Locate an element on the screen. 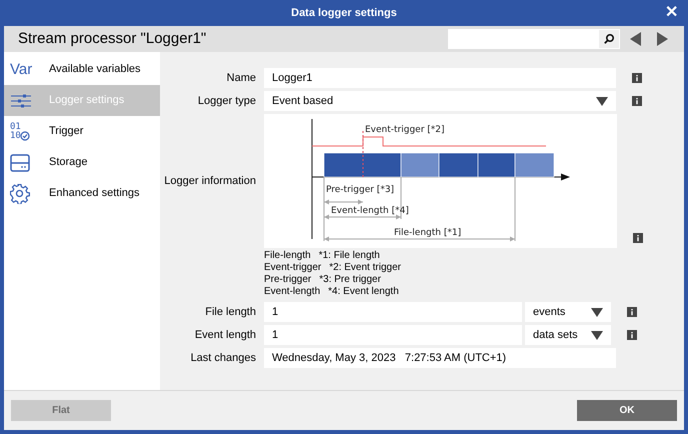 Image resolution: width=688 pixels, height=434 pixels. trigger-marker-line is located at coordinates (363, 154).